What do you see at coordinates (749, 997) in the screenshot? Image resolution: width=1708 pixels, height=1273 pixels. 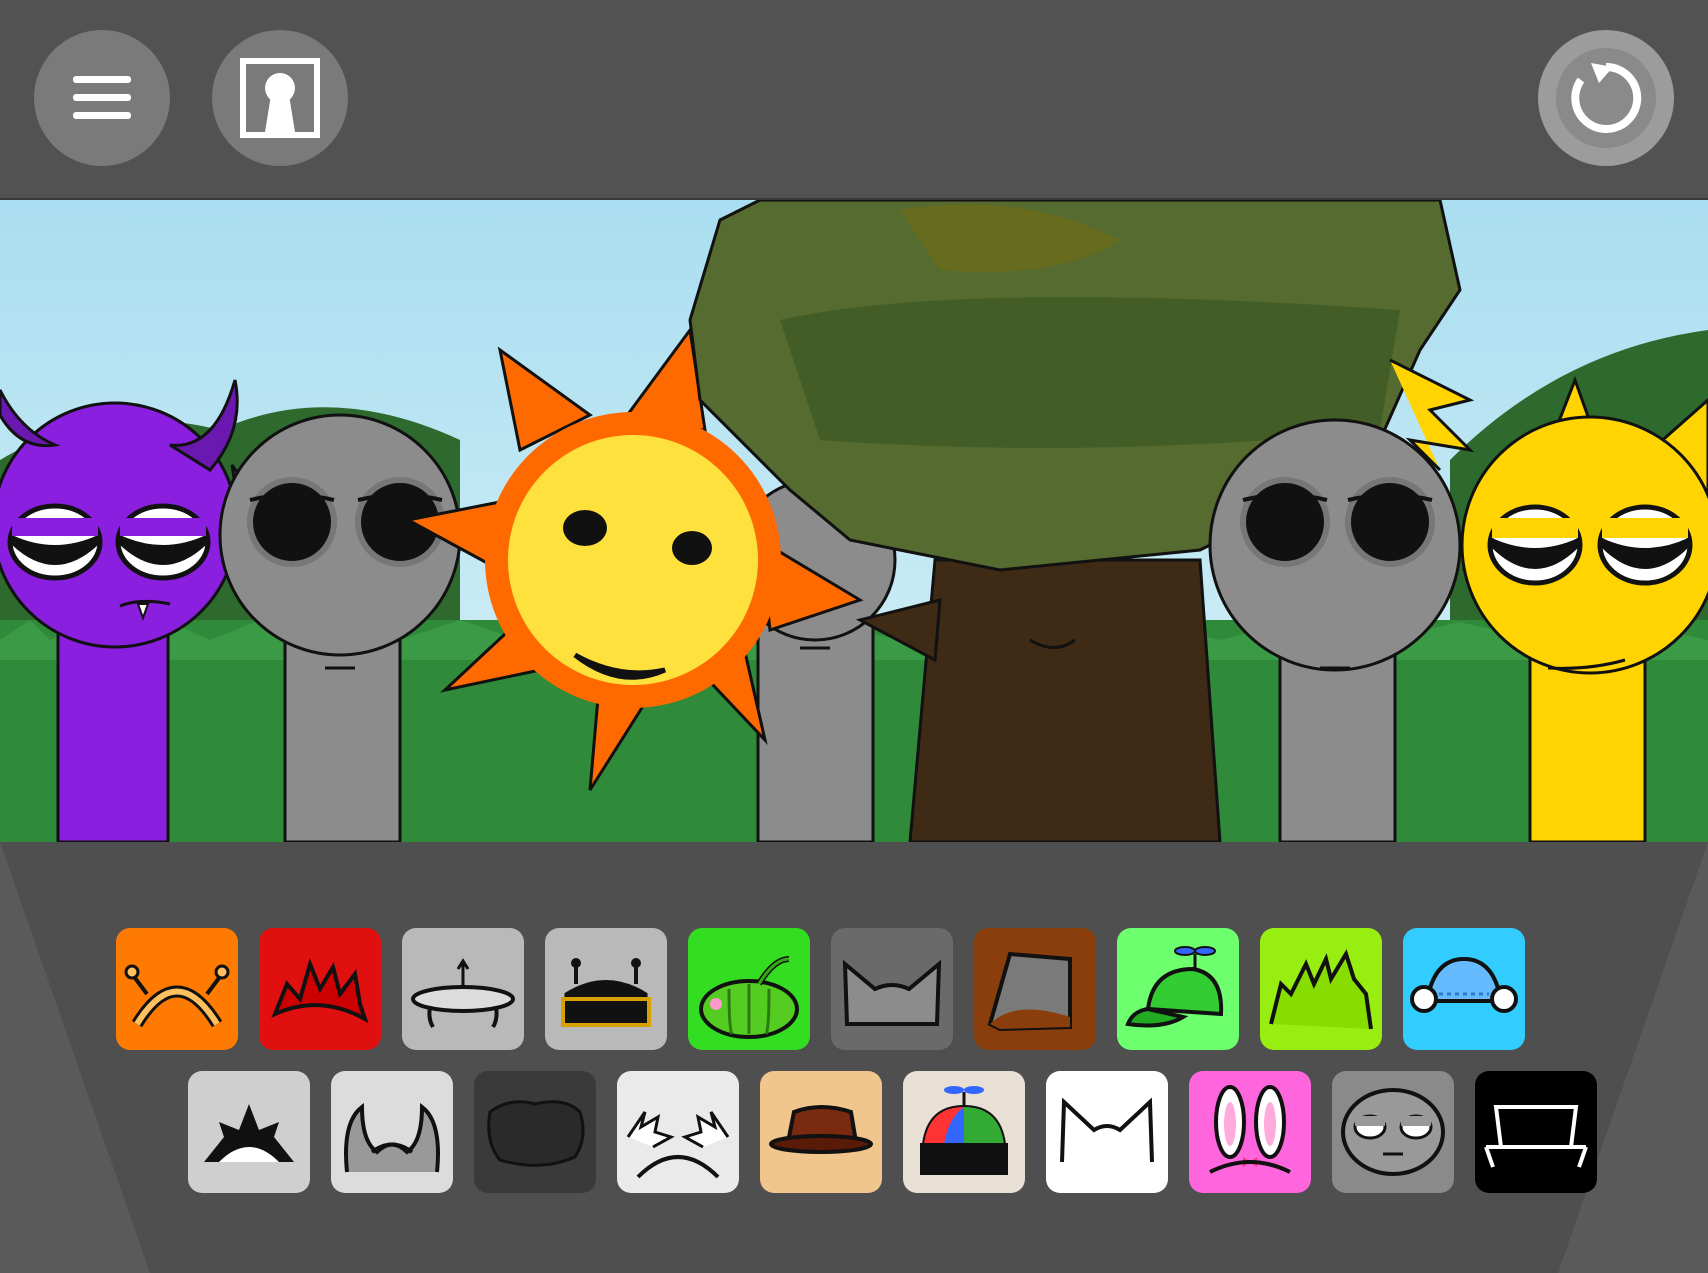 I see `pumpkin-icon` at bounding box center [749, 997].